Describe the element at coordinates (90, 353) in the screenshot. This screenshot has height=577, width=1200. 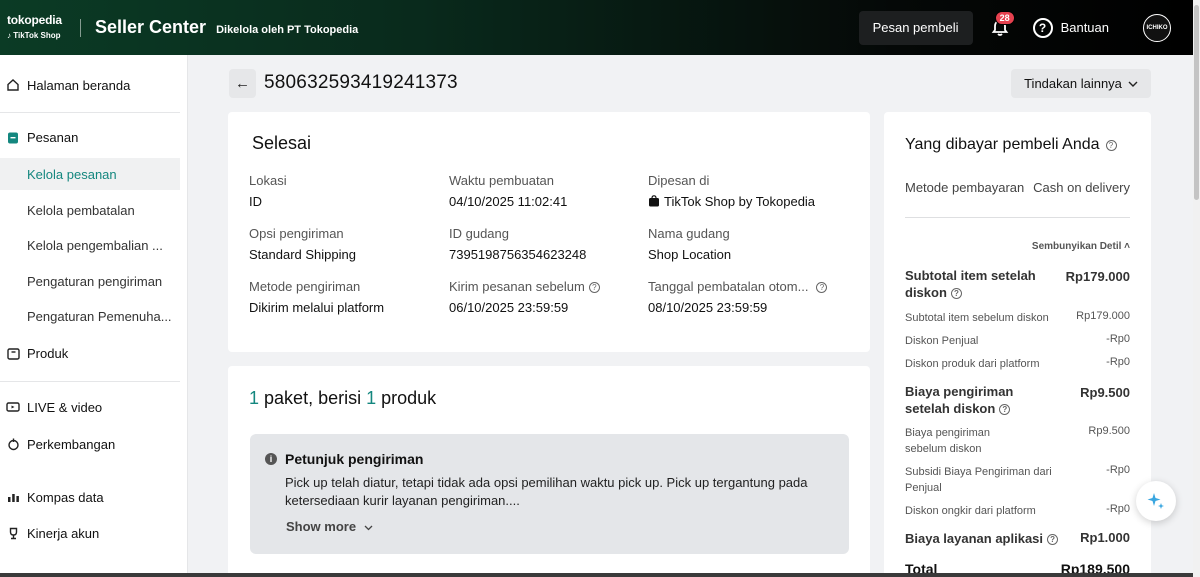
I see `sidebar-item-products: Produk` at that location.